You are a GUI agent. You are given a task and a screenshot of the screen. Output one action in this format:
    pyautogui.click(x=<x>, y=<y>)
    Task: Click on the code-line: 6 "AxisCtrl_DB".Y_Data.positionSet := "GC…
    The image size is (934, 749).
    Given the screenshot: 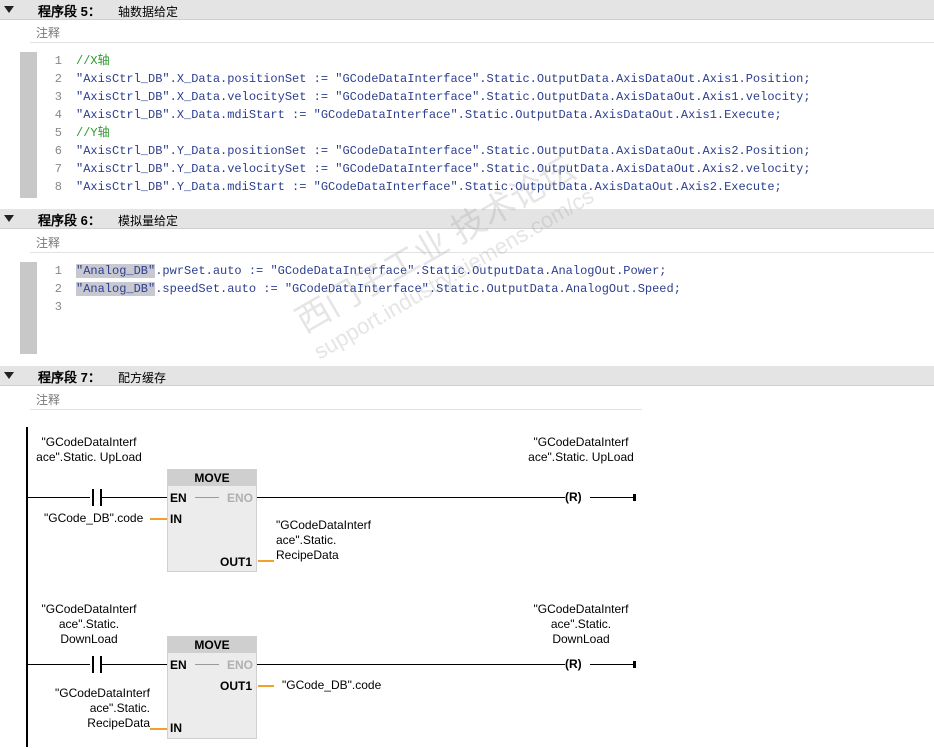 What is the action you would take?
    pyautogui.click(x=430, y=151)
    